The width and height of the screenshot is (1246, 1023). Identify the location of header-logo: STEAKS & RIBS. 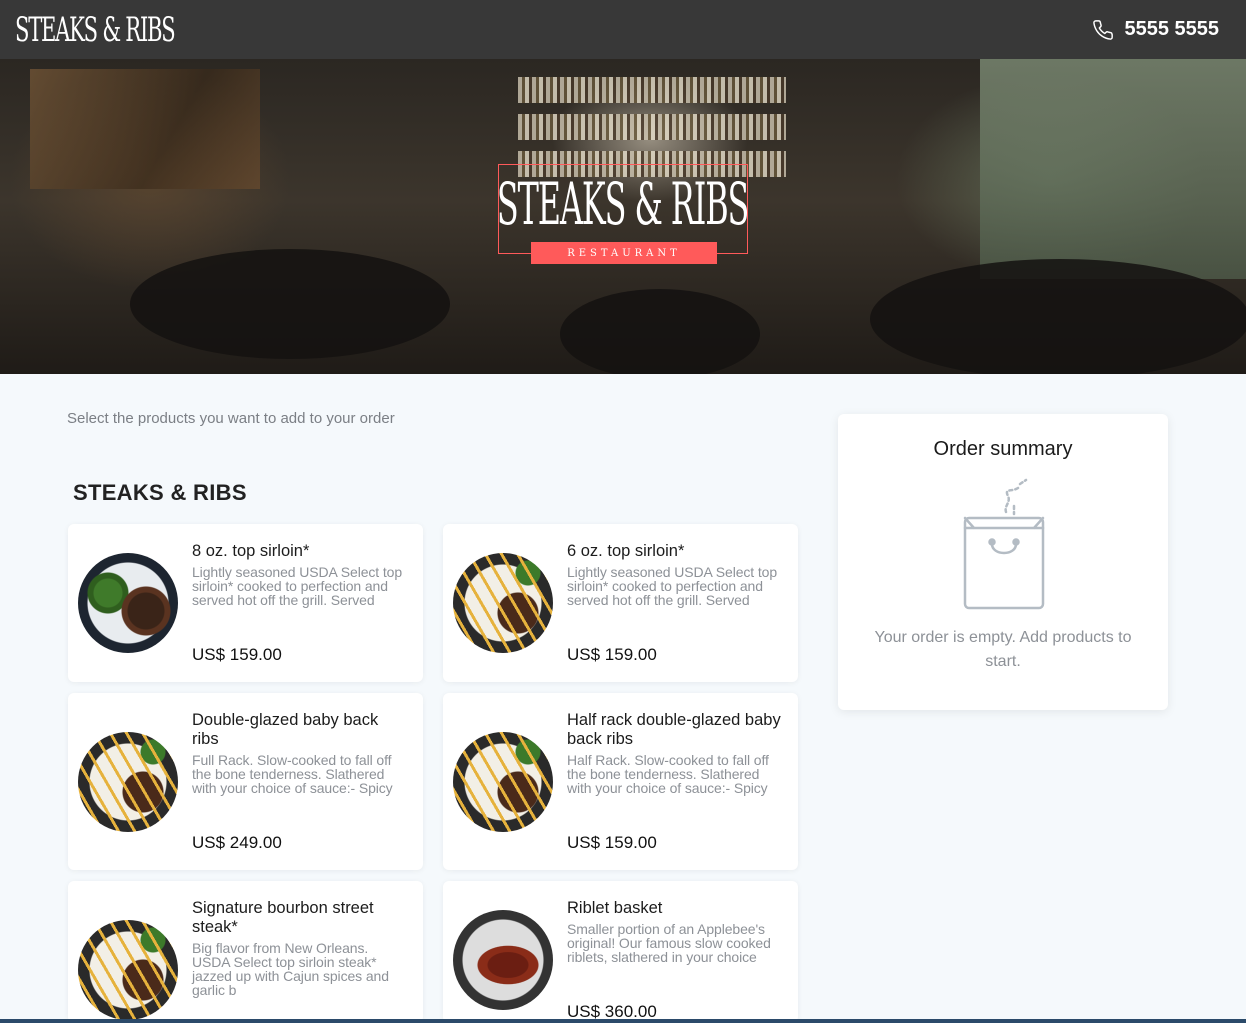
(95, 30).